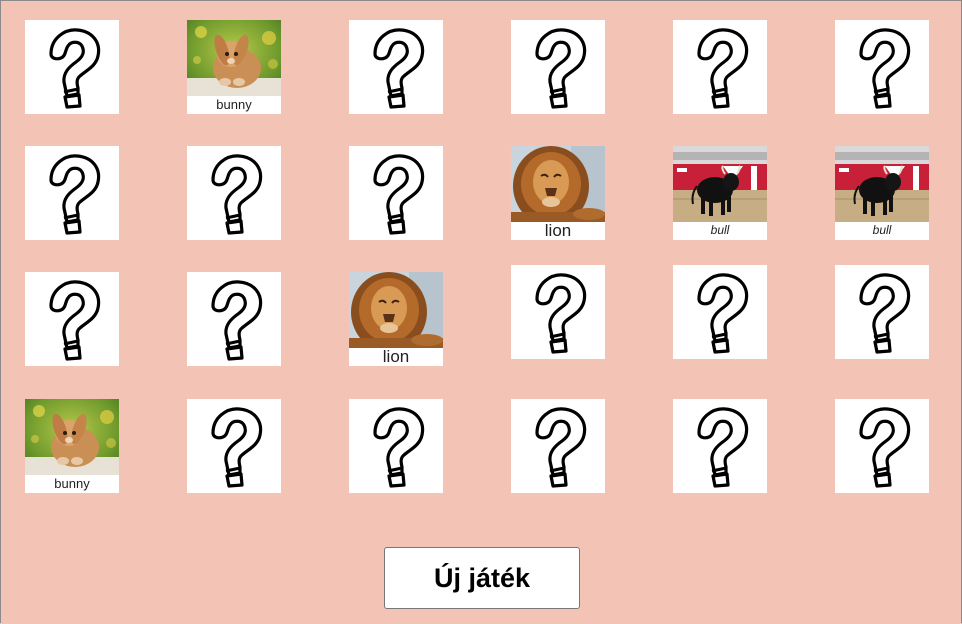 The height and width of the screenshot is (624, 962). What do you see at coordinates (482, 578) in the screenshot?
I see `new-game-button: Új játék` at bounding box center [482, 578].